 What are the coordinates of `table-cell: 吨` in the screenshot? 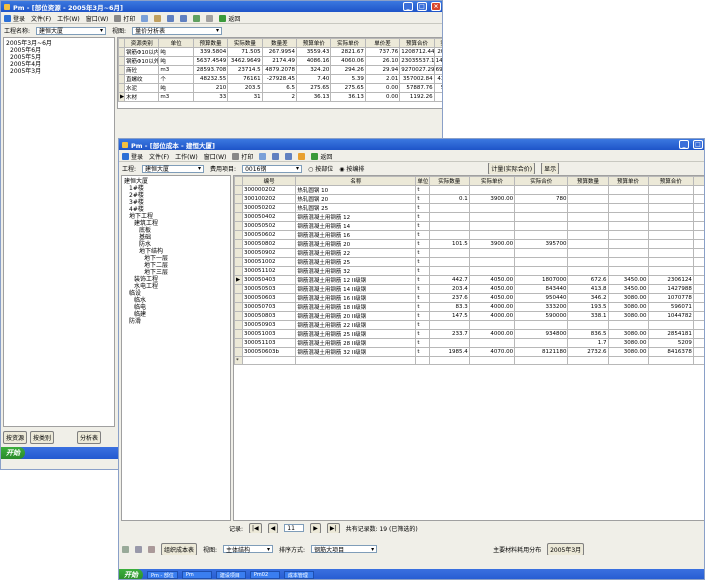 It's located at (176, 52).